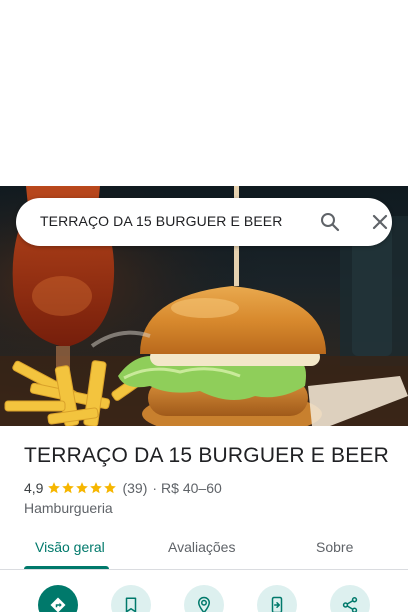 This screenshot has height=612, width=408. I want to click on place-tabs: Visão geral Avaliações Sobre, so click(204, 549).